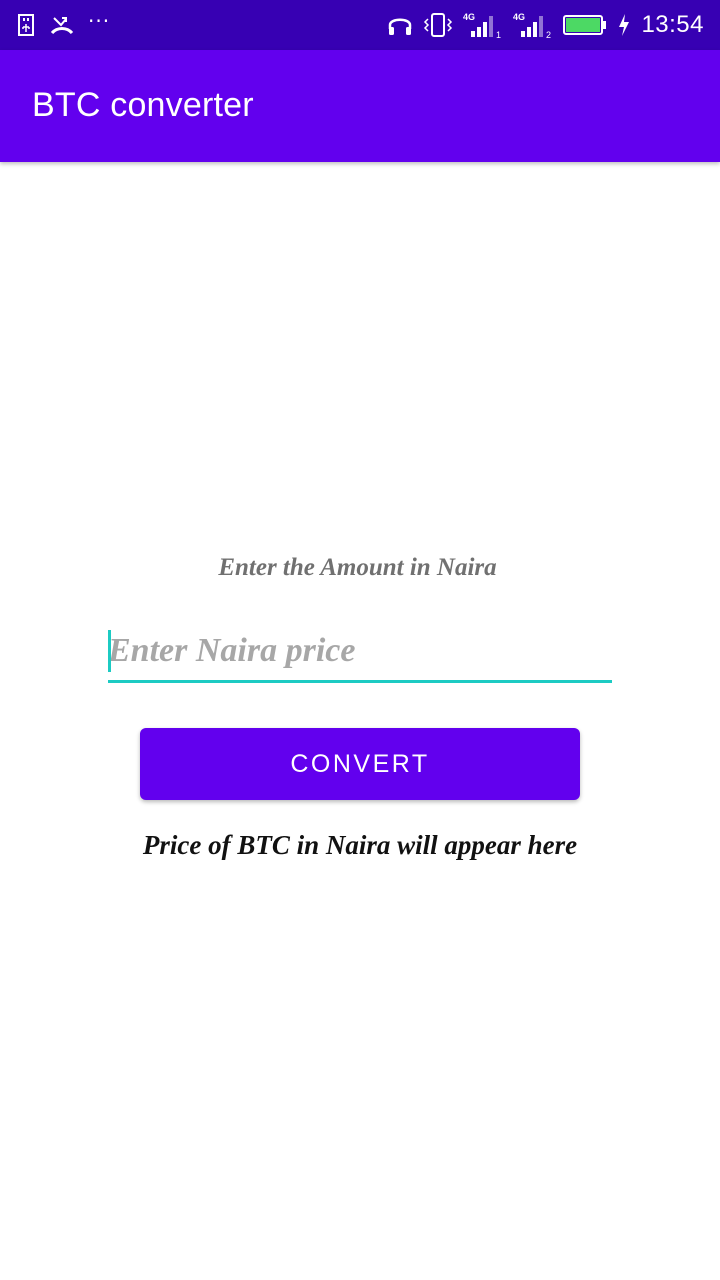 This screenshot has width=720, height=1280. Describe the element at coordinates (143, 105) in the screenshot. I see `app-title: BTC converter` at that location.